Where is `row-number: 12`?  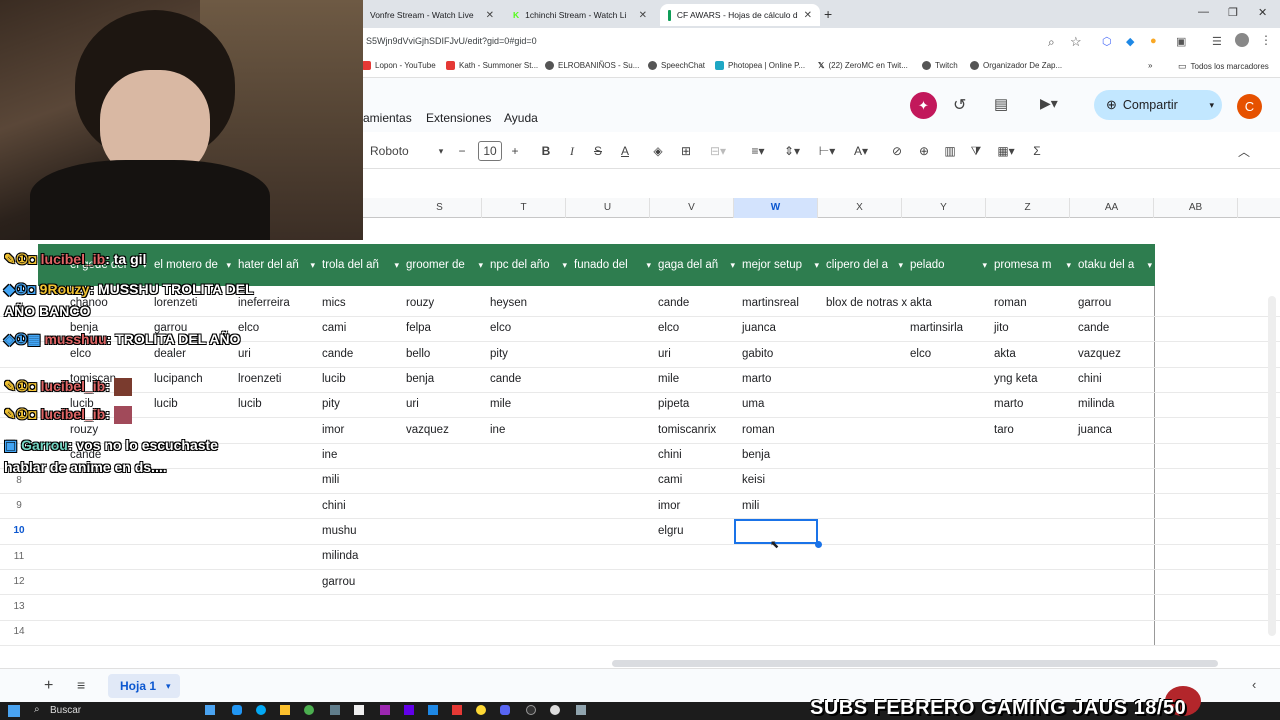 row-number: 12 is located at coordinates (19, 581).